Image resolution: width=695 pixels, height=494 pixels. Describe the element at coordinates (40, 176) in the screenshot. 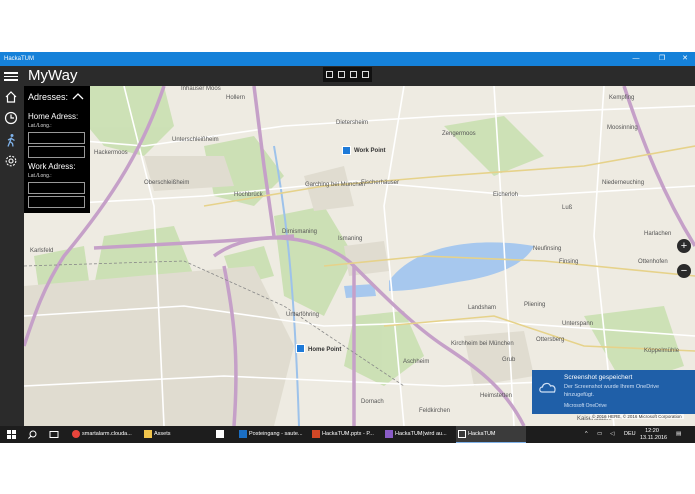

I see `work-latlong-label: Lat./Long.:` at that location.